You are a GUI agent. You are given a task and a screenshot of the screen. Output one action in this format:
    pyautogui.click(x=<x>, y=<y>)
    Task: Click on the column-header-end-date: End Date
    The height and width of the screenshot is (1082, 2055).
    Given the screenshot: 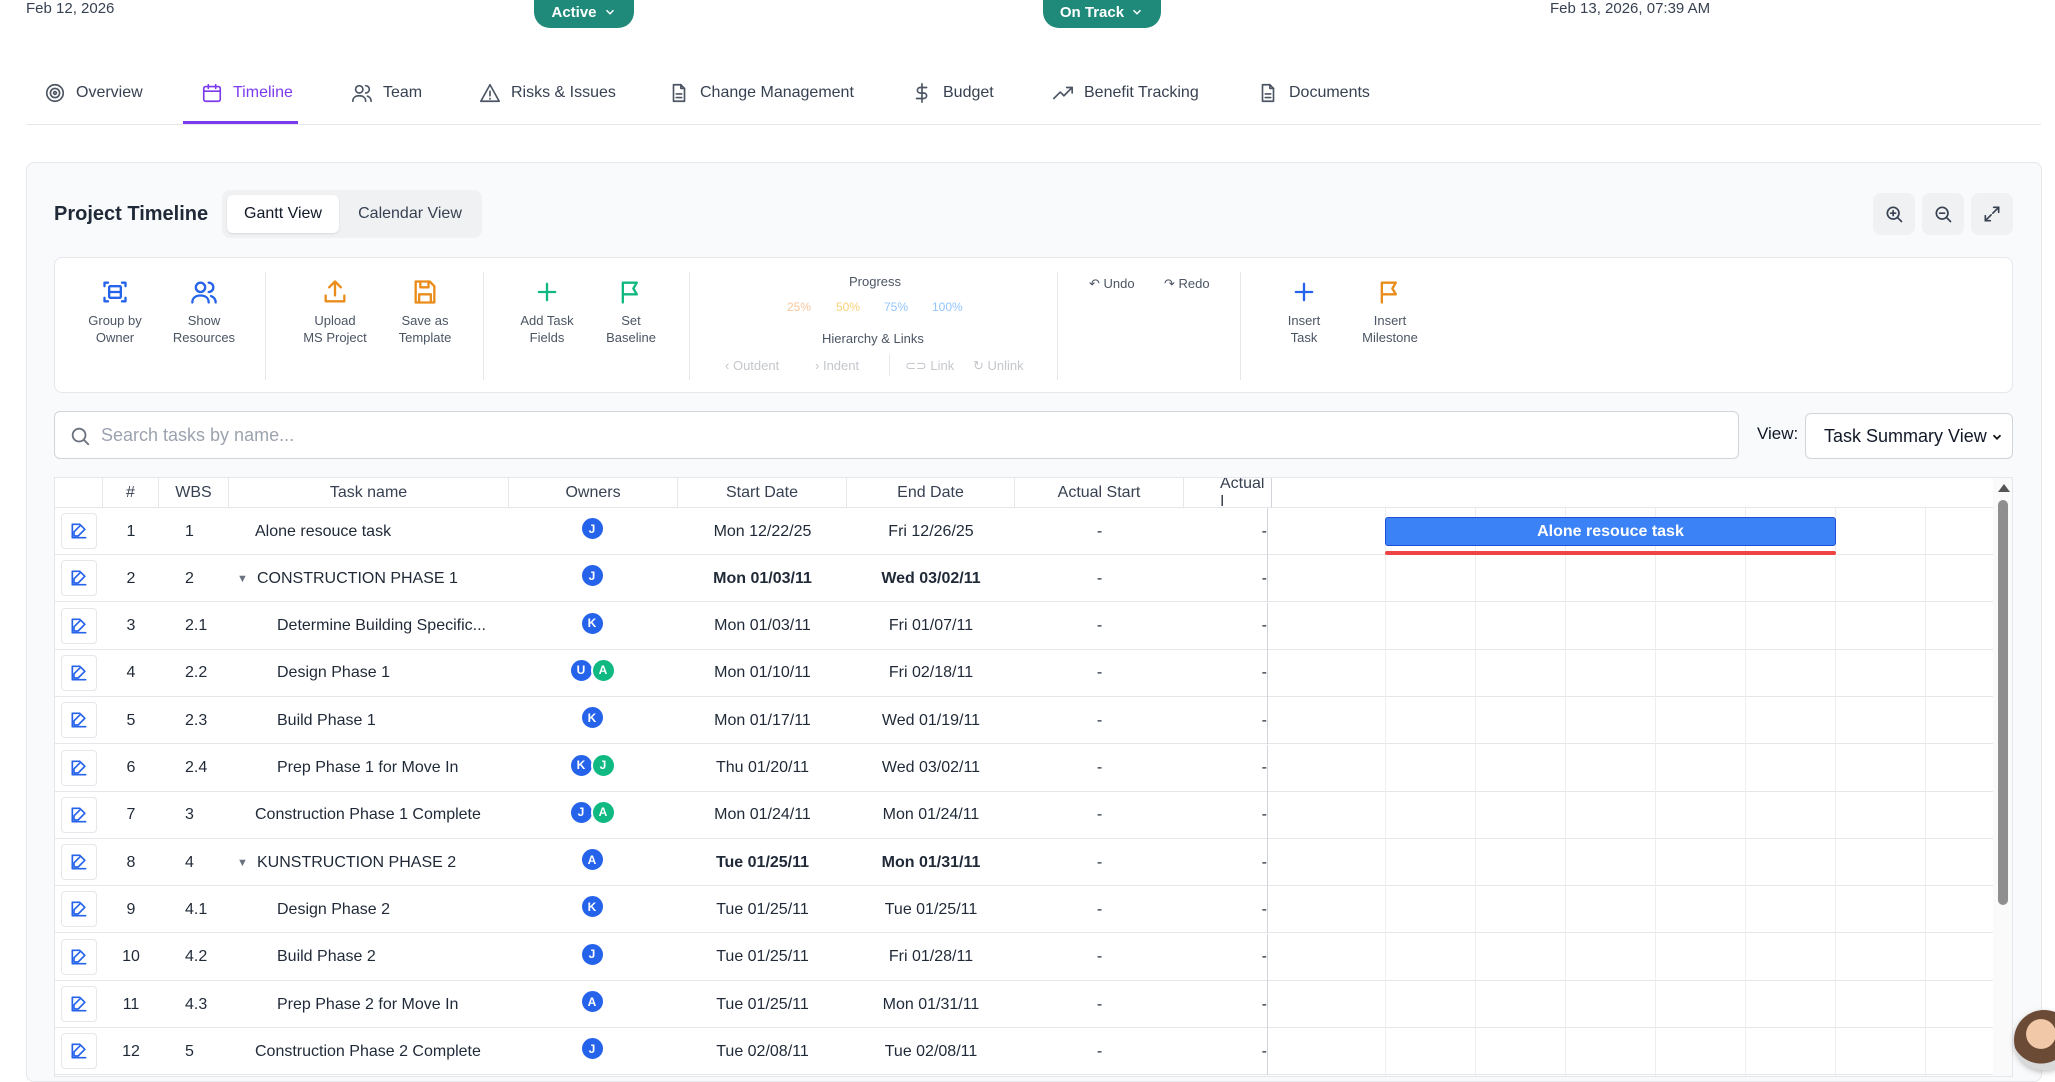 What is the action you would take?
    pyautogui.click(x=931, y=493)
    